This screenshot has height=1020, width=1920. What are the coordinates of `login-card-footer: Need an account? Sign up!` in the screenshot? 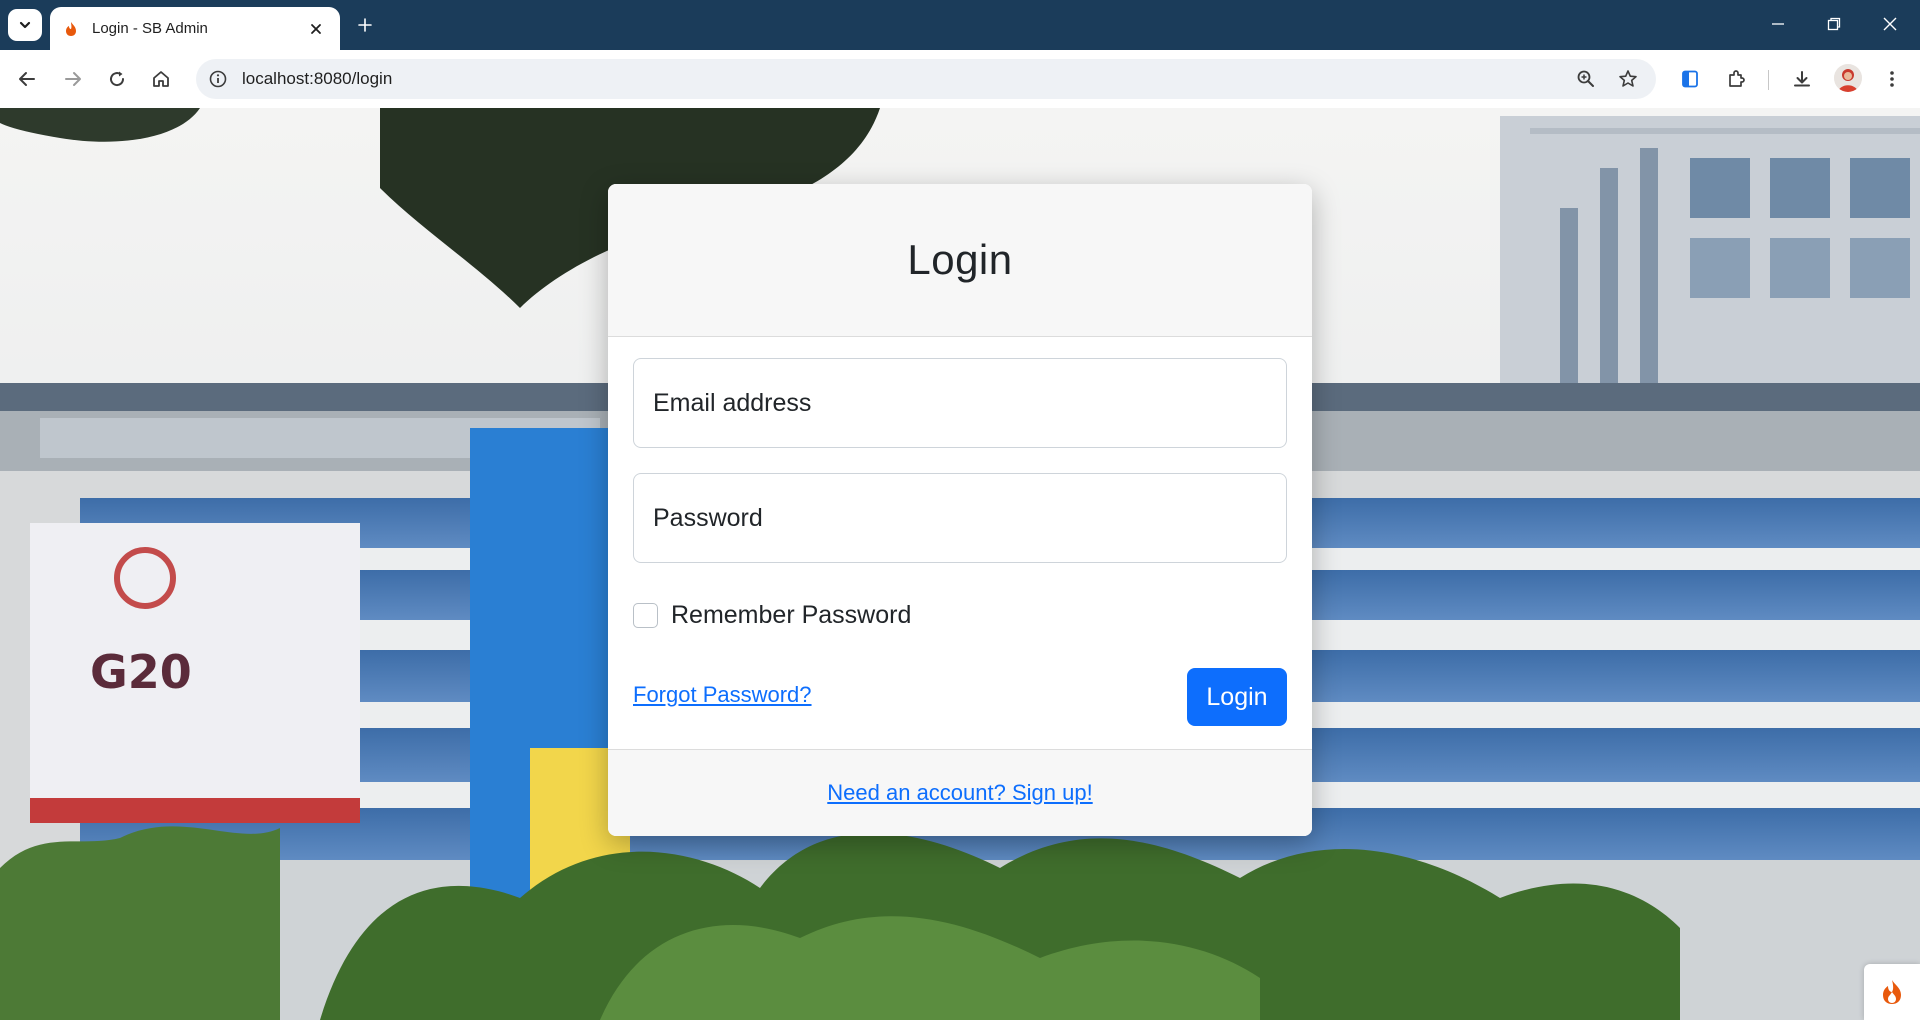 It's located at (960, 792).